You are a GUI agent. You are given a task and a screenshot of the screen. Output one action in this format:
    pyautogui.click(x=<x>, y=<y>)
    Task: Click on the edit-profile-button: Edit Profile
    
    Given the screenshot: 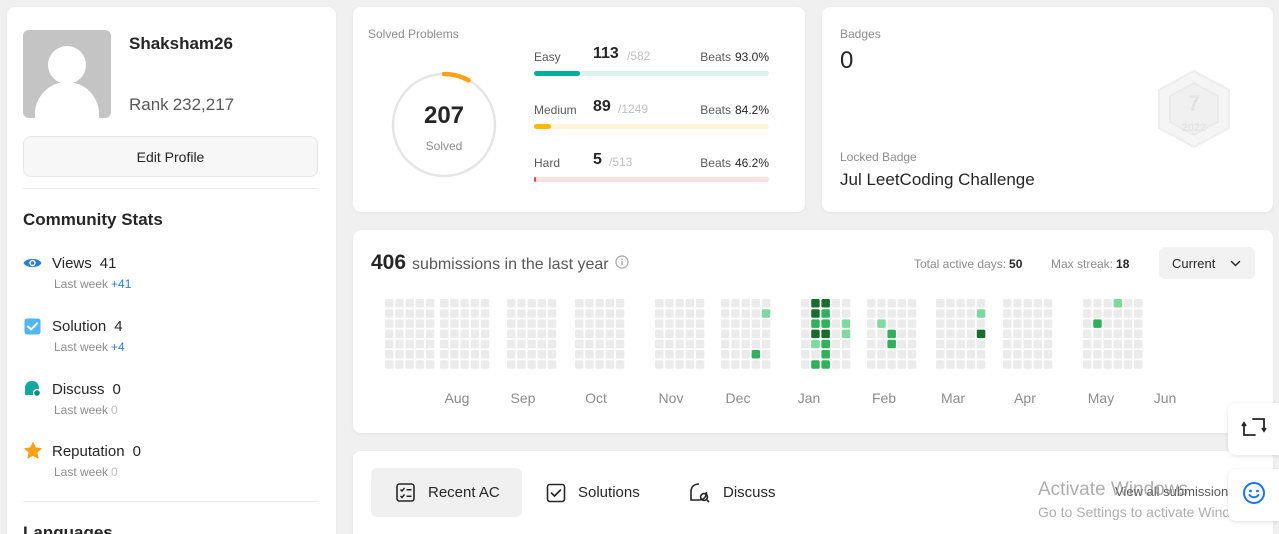 What is the action you would take?
    pyautogui.click(x=170, y=156)
    